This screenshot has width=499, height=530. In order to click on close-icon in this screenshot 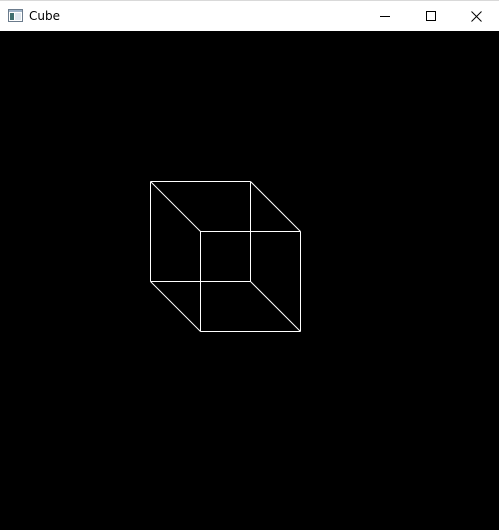, I will do `click(476, 16)`.